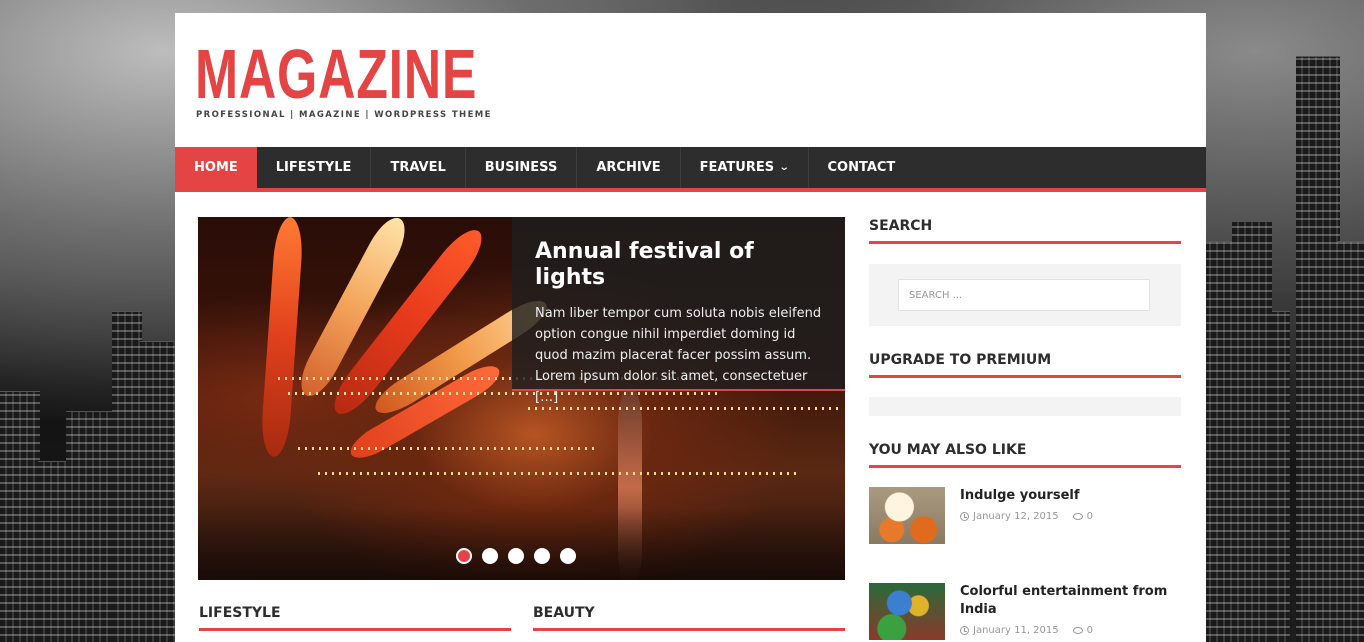 This screenshot has height=642, width=1364. What do you see at coordinates (689, 618) in the screenshot?
I see `section-title-beauty: BEAUTY` at bounding box center [689, 618].